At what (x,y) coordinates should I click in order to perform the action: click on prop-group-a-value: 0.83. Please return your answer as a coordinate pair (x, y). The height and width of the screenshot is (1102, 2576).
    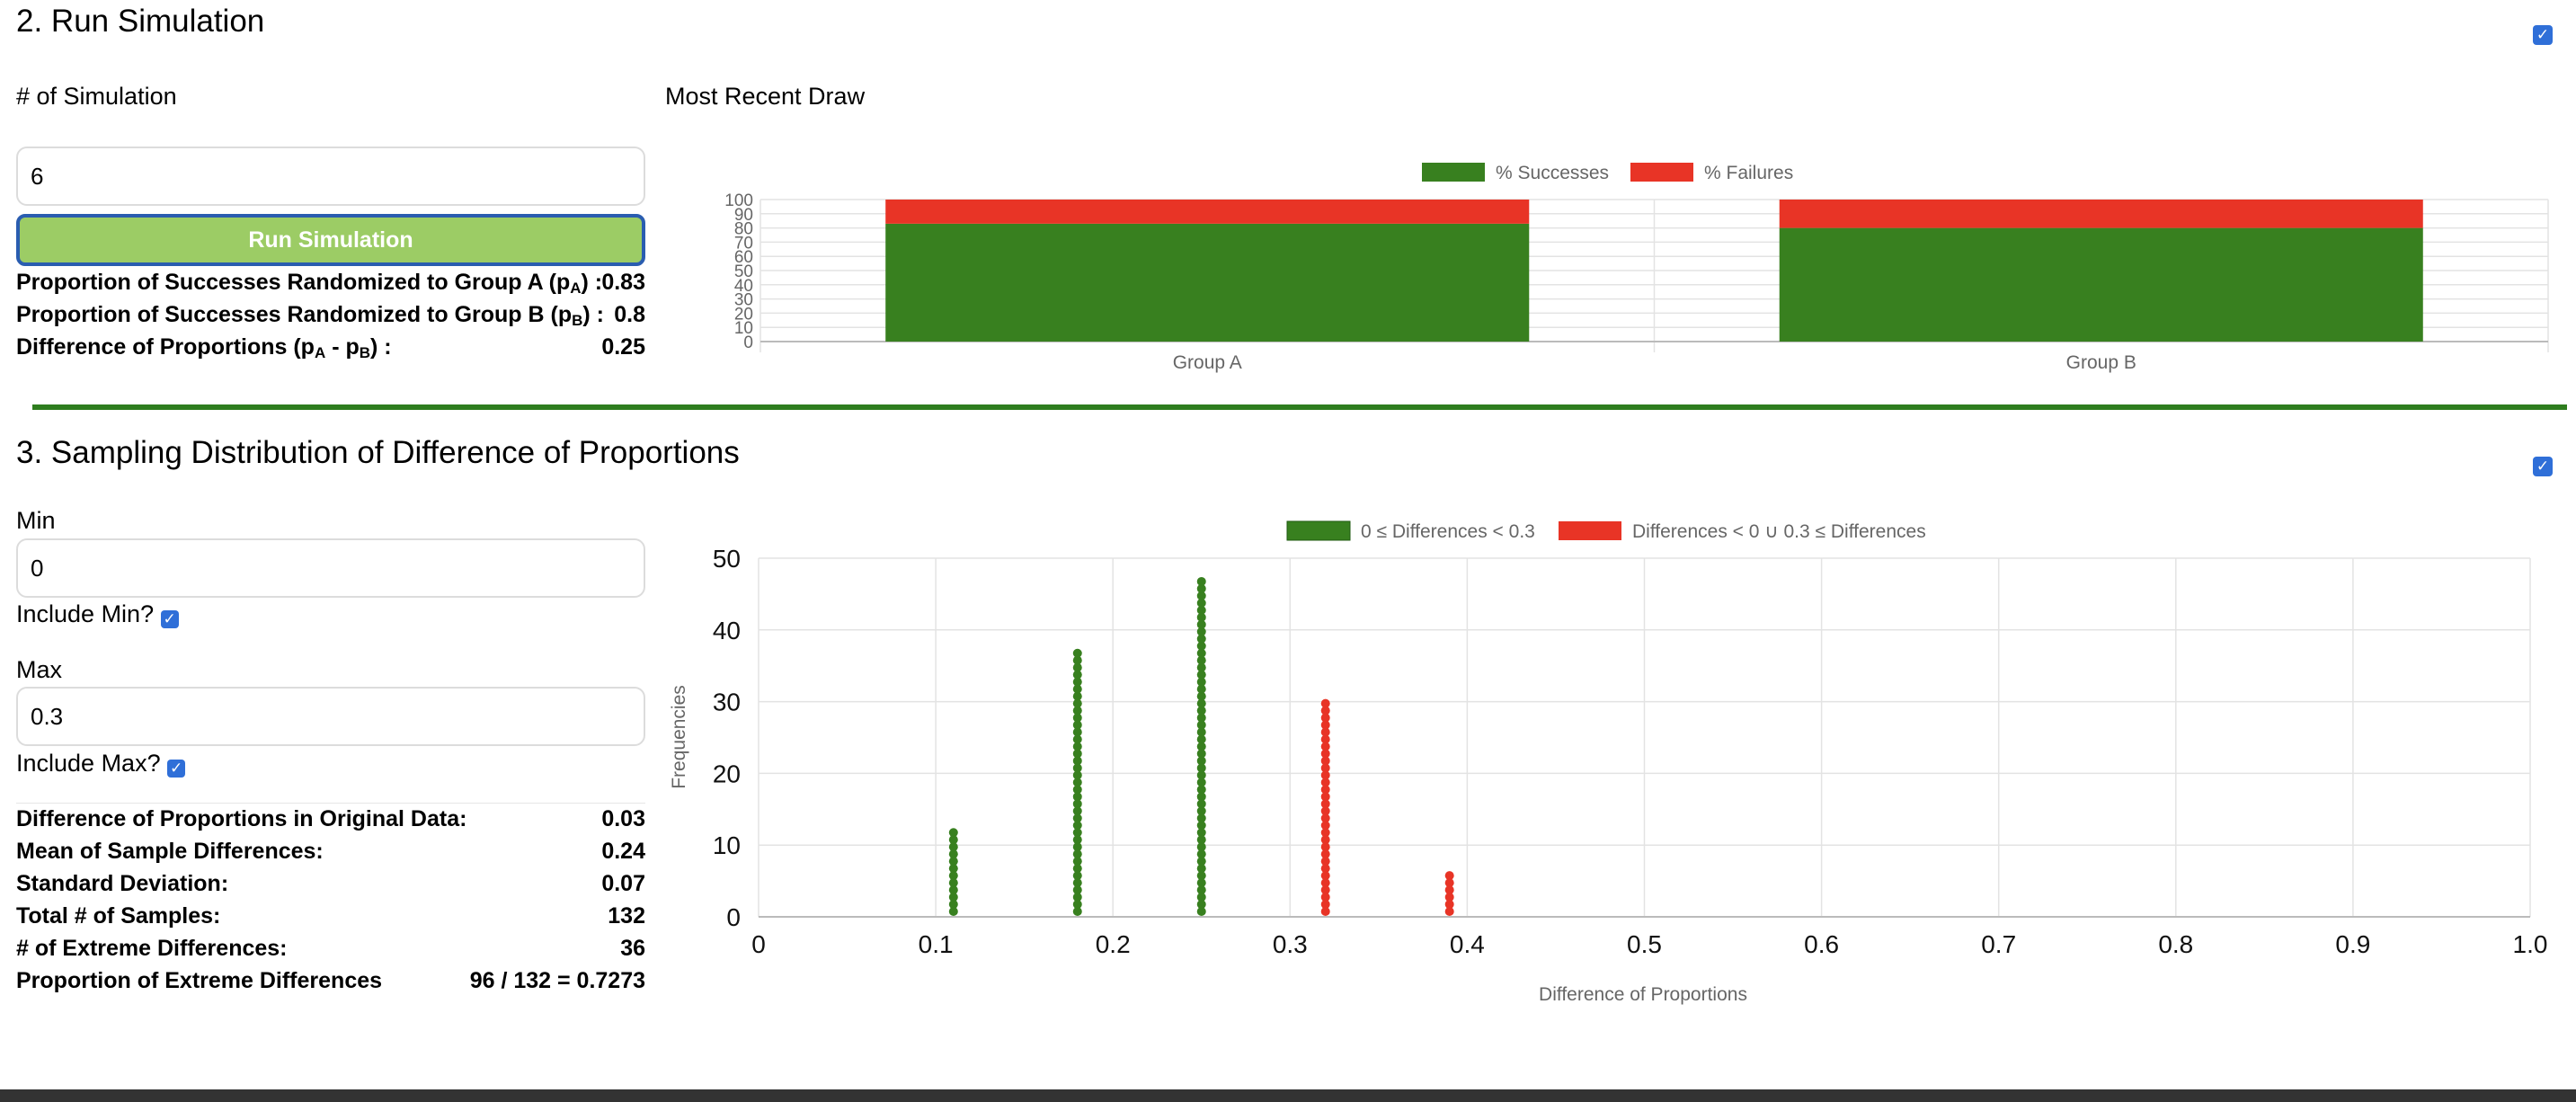
    Looking at the image, I should click on (623, 282).